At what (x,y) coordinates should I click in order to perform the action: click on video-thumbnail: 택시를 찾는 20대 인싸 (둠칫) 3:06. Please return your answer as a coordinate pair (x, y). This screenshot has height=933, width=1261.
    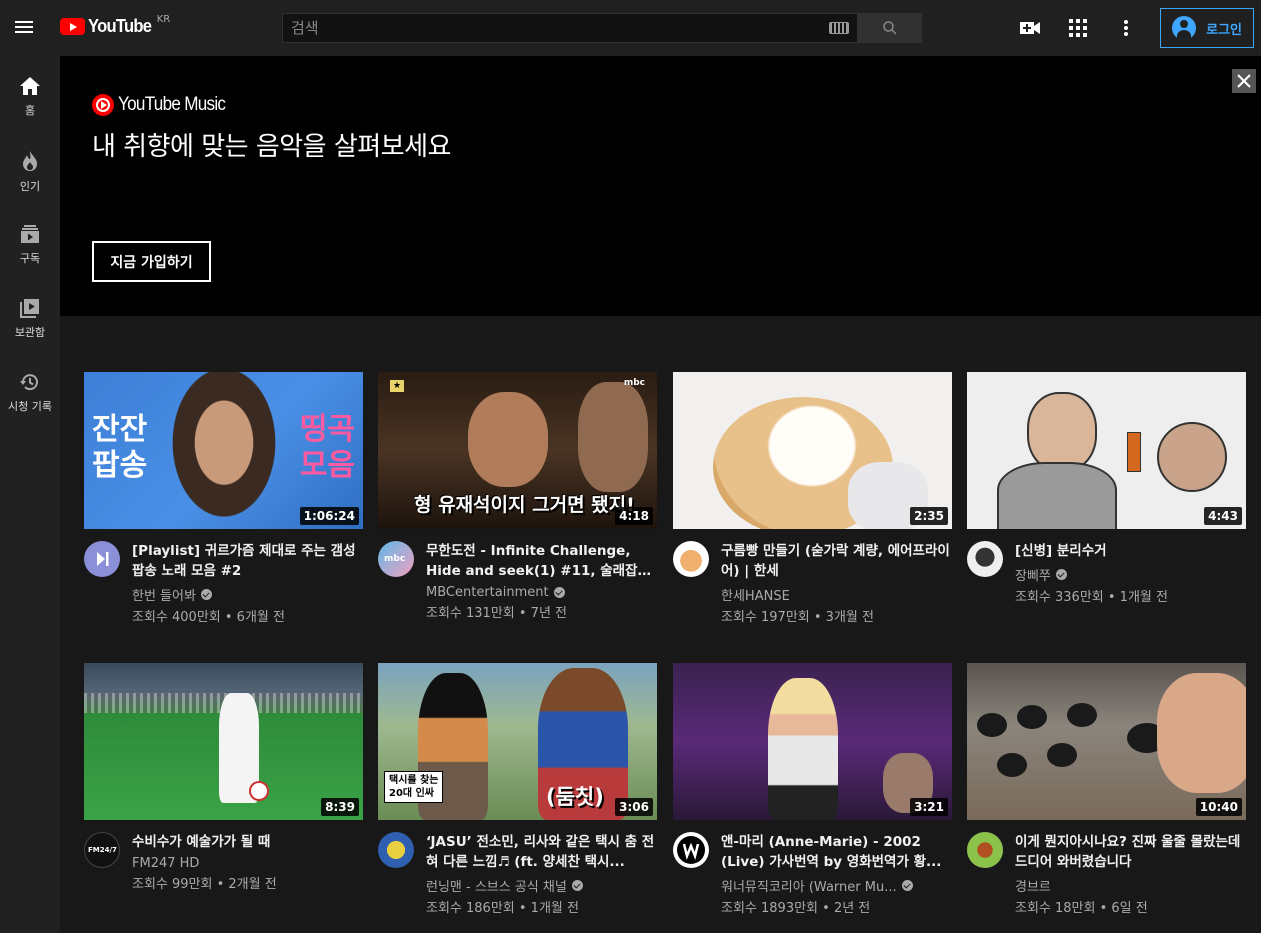
    Looking at the image, I should click on (517, 741).